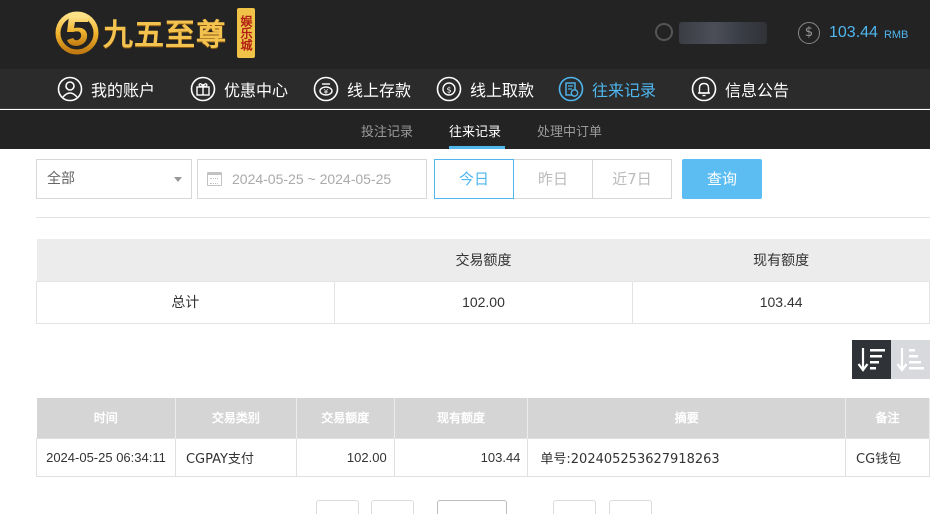 This screenshot has height=514, width=930. I want to click on redacted-username, so click(723, 33).